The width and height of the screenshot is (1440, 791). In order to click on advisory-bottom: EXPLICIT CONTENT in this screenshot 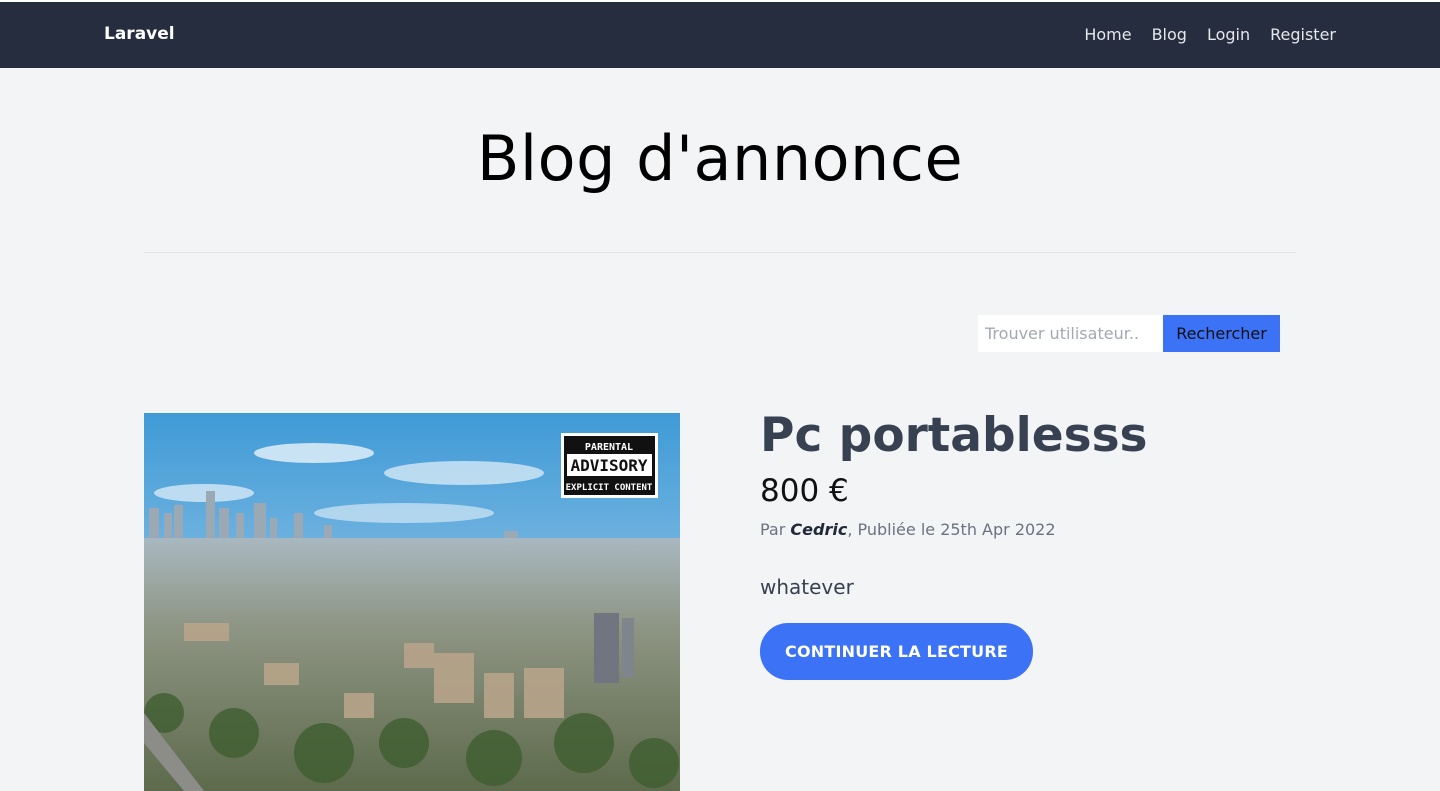, I will do `click(609, 488)`.